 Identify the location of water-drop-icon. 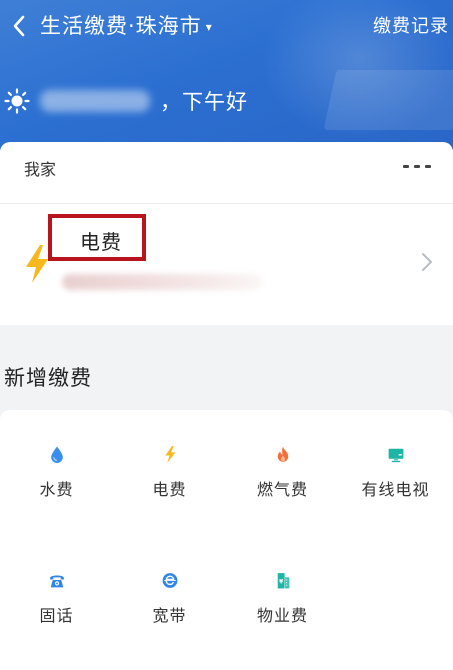
(56, 454).